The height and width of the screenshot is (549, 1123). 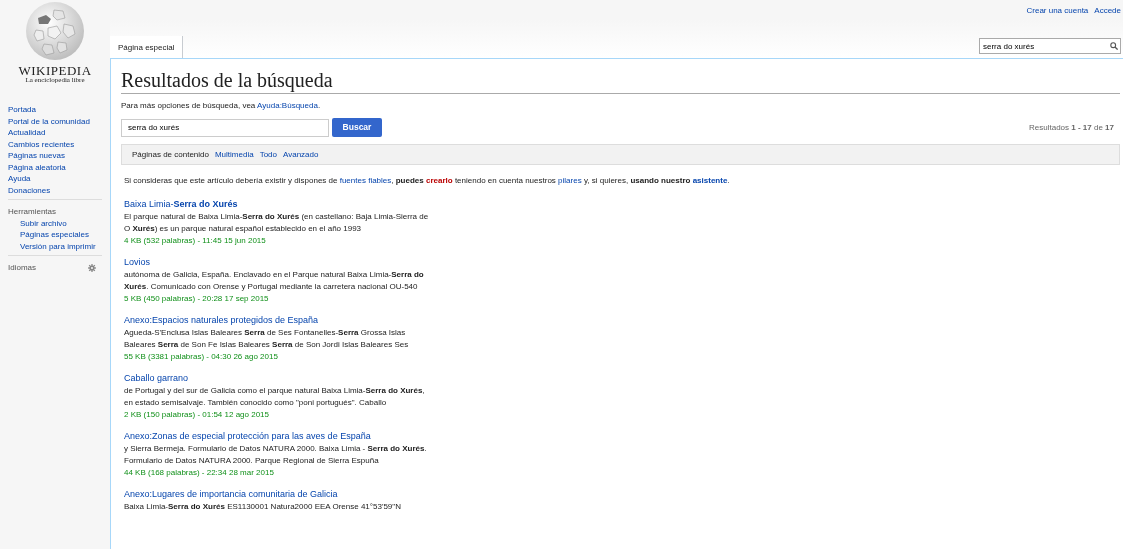 What do you see at coordinates (43, 223) in the screenshot?
I see `sidebar-link: Subir archivo` at bounding box center [43, 223].